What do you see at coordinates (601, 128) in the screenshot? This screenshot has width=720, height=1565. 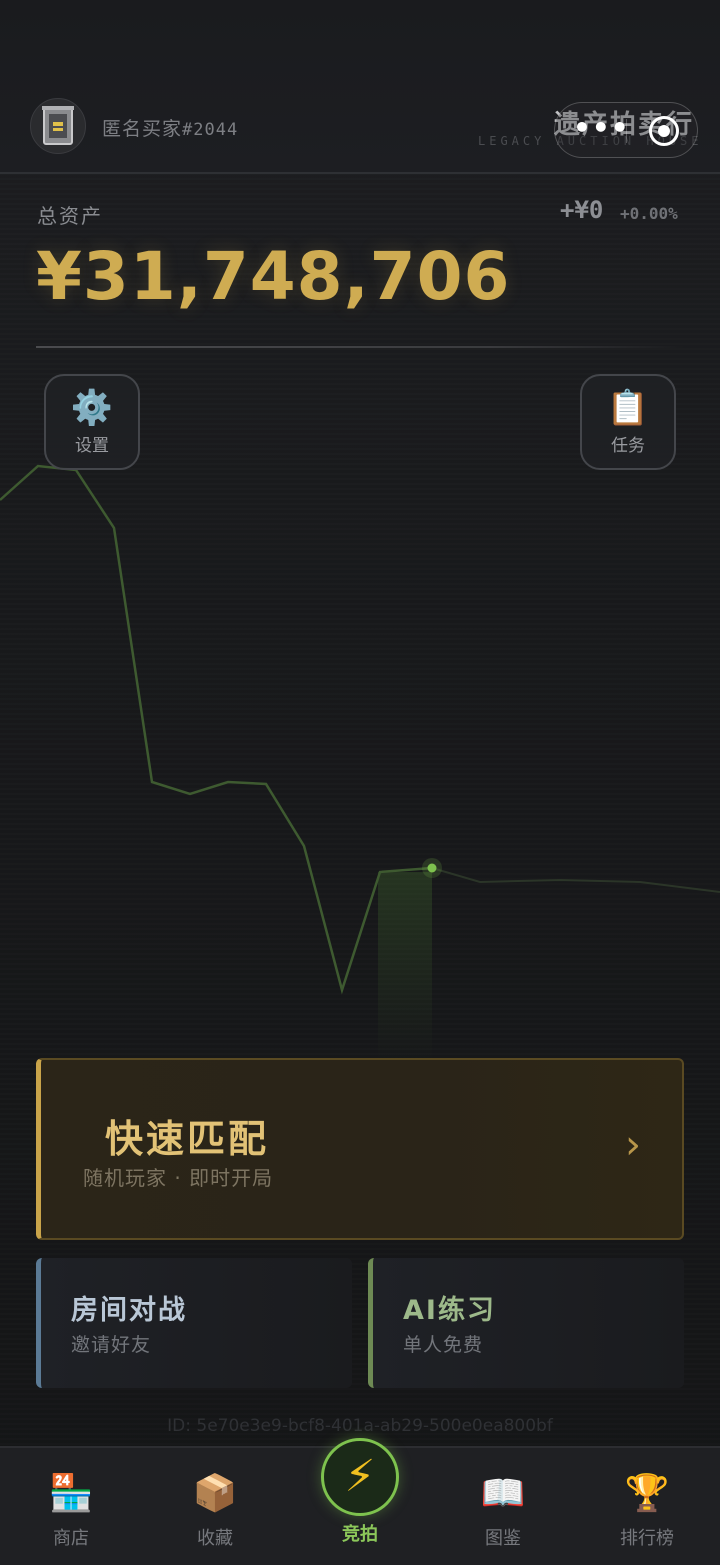 I see `more-icon: •••` at bounding box center [601, 128].